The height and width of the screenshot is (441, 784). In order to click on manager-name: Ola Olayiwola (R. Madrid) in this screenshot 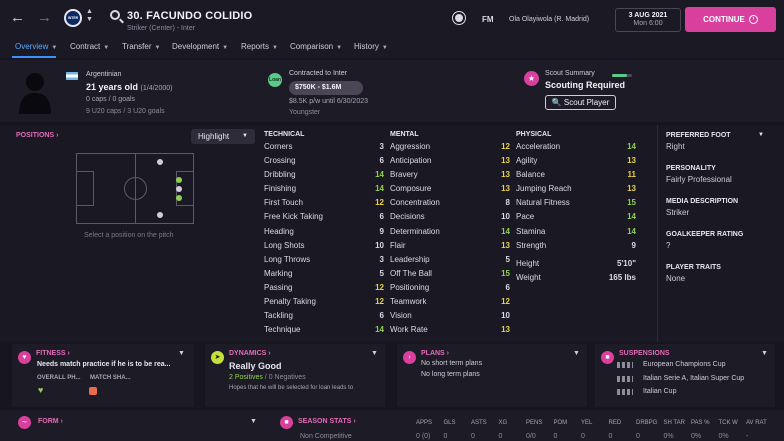, I will do `click(549, 19)`.